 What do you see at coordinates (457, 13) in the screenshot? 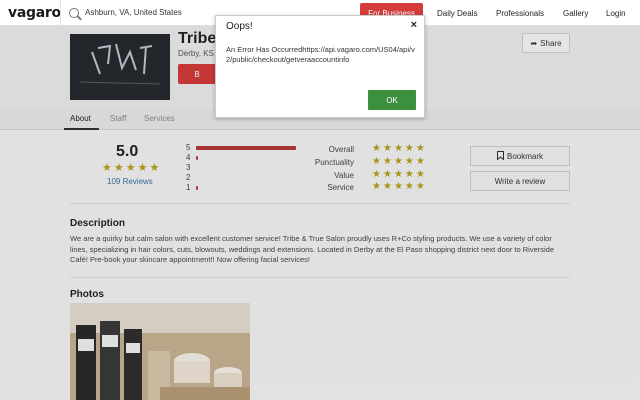
I see `daily-deals-link: Daily Deals` at bounding box center [457, 13].